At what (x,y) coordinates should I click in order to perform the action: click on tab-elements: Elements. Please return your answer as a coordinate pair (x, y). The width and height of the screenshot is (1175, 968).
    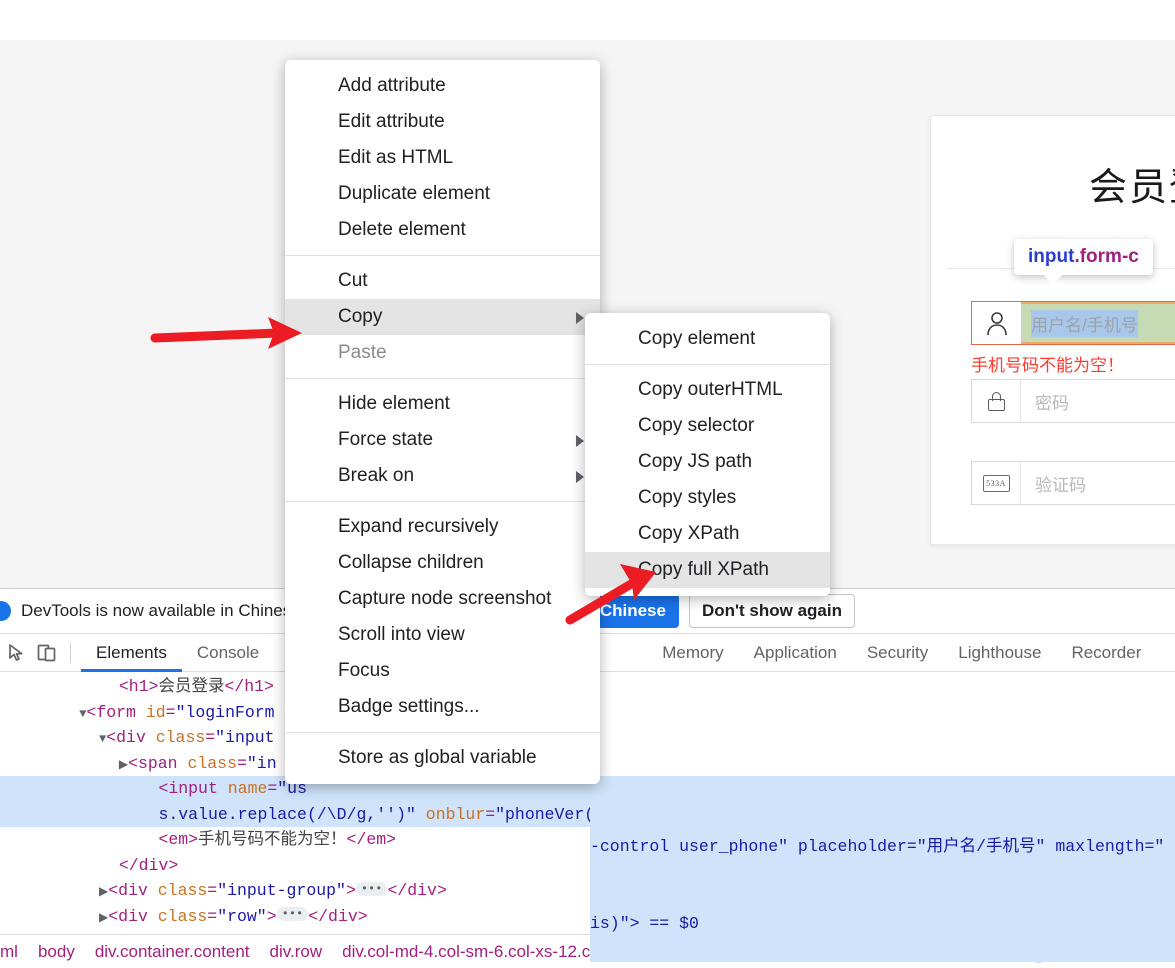
    Looking at the image, I should click on (131, 653).